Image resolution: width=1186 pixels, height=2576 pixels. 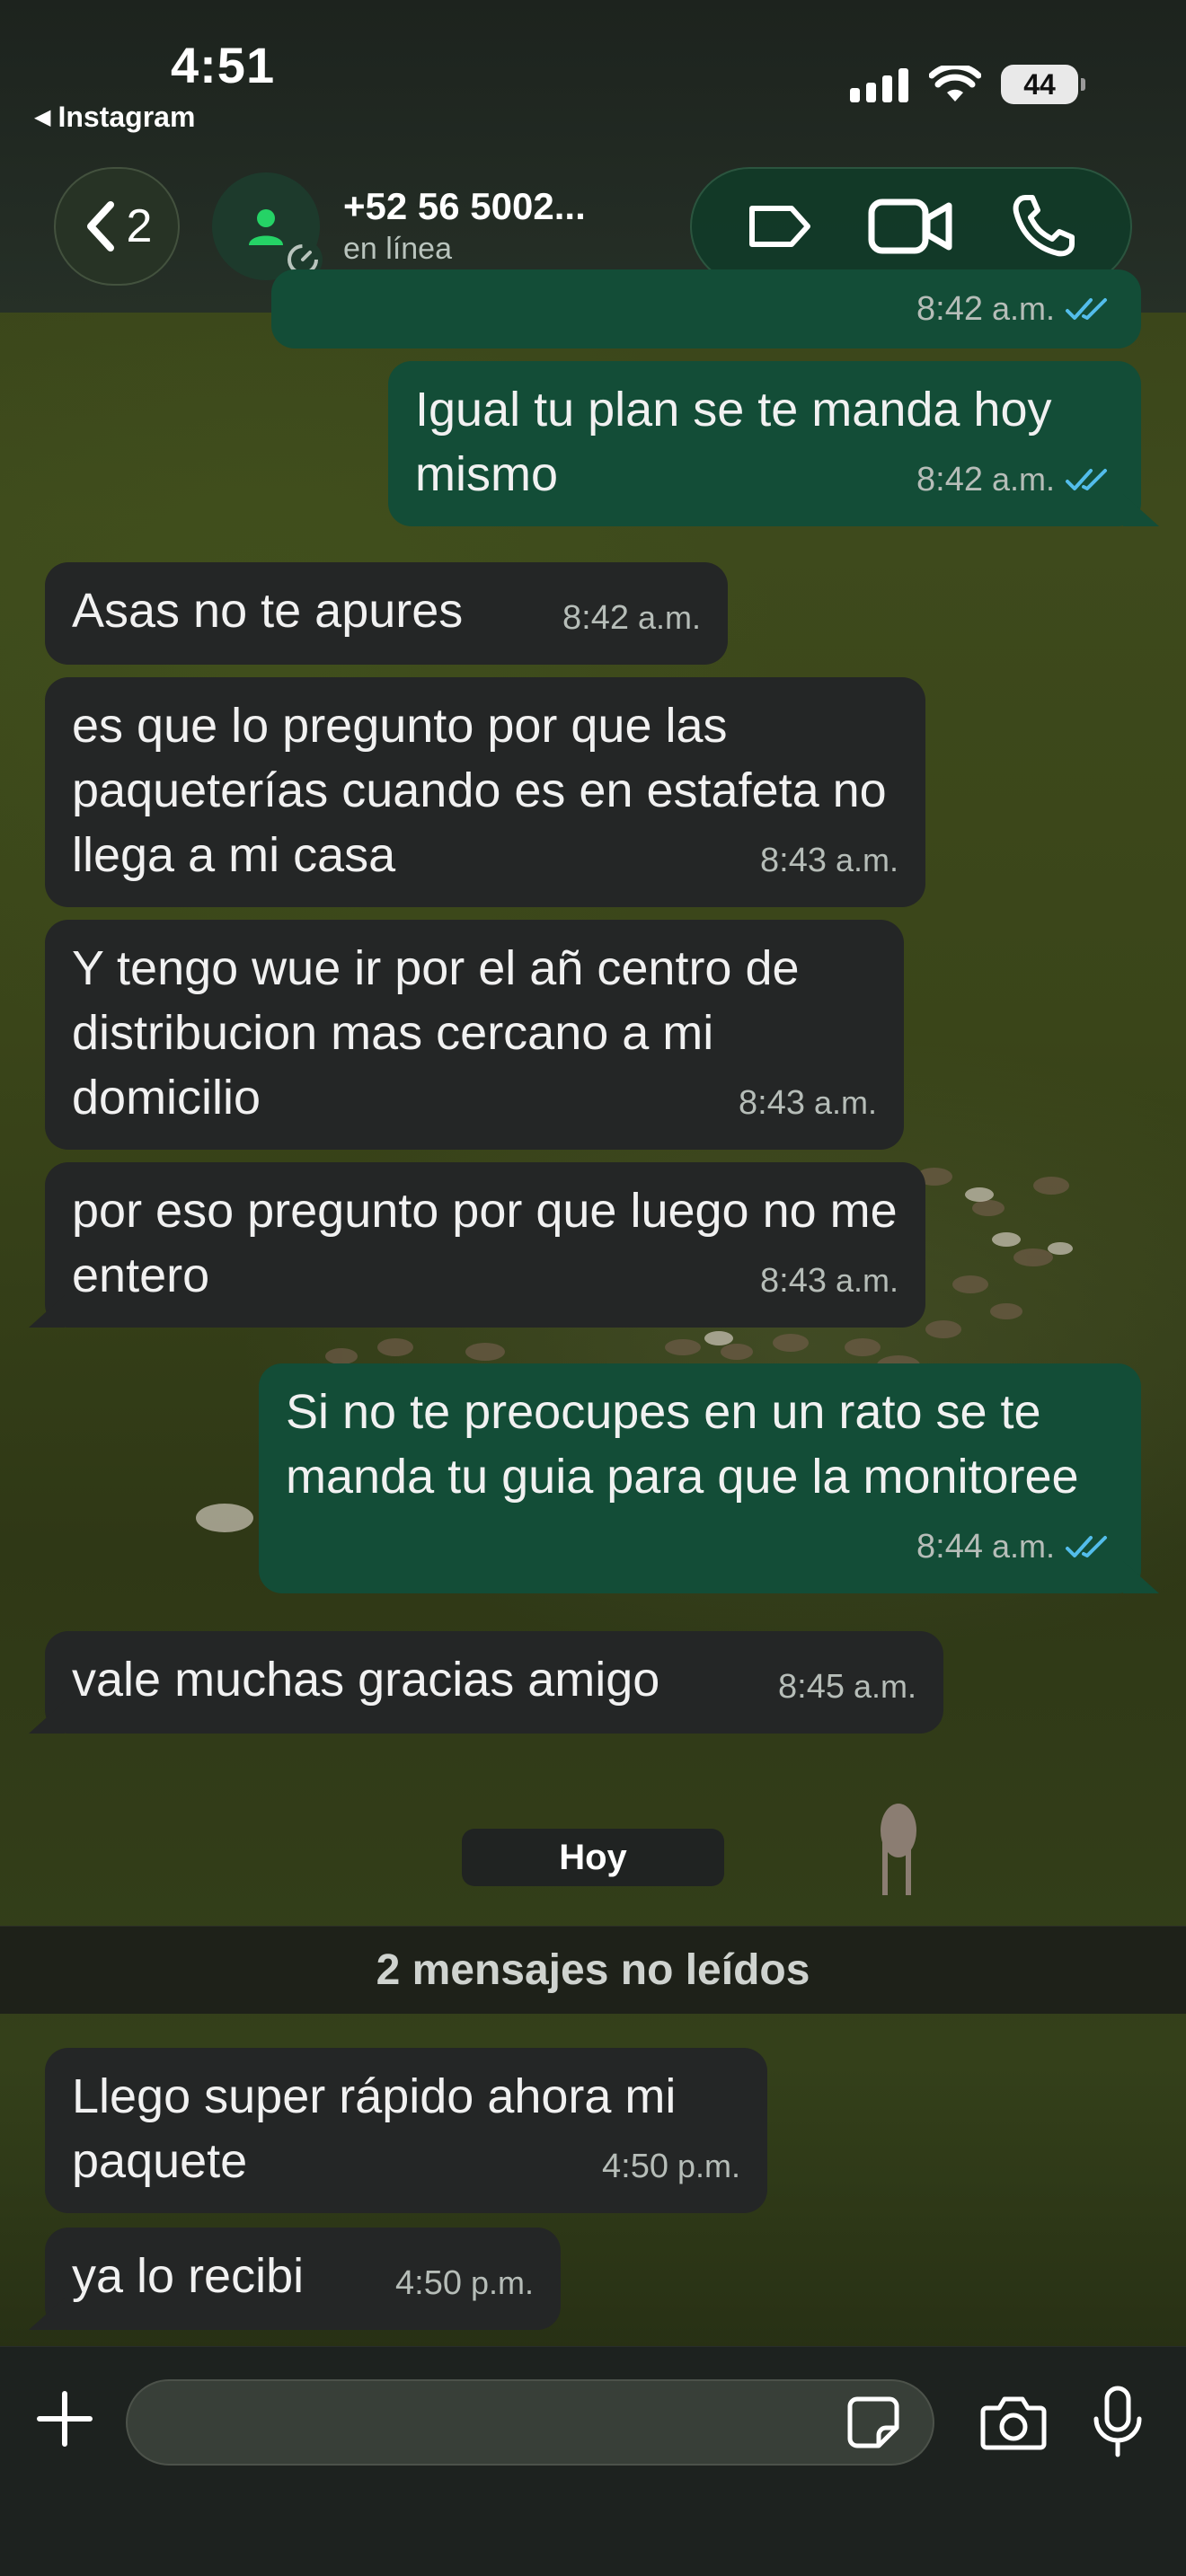 What do you see at coordinates (397, 249) in the screenshot?
I see `contact-status: en línea` at bounding box center [397, 249].